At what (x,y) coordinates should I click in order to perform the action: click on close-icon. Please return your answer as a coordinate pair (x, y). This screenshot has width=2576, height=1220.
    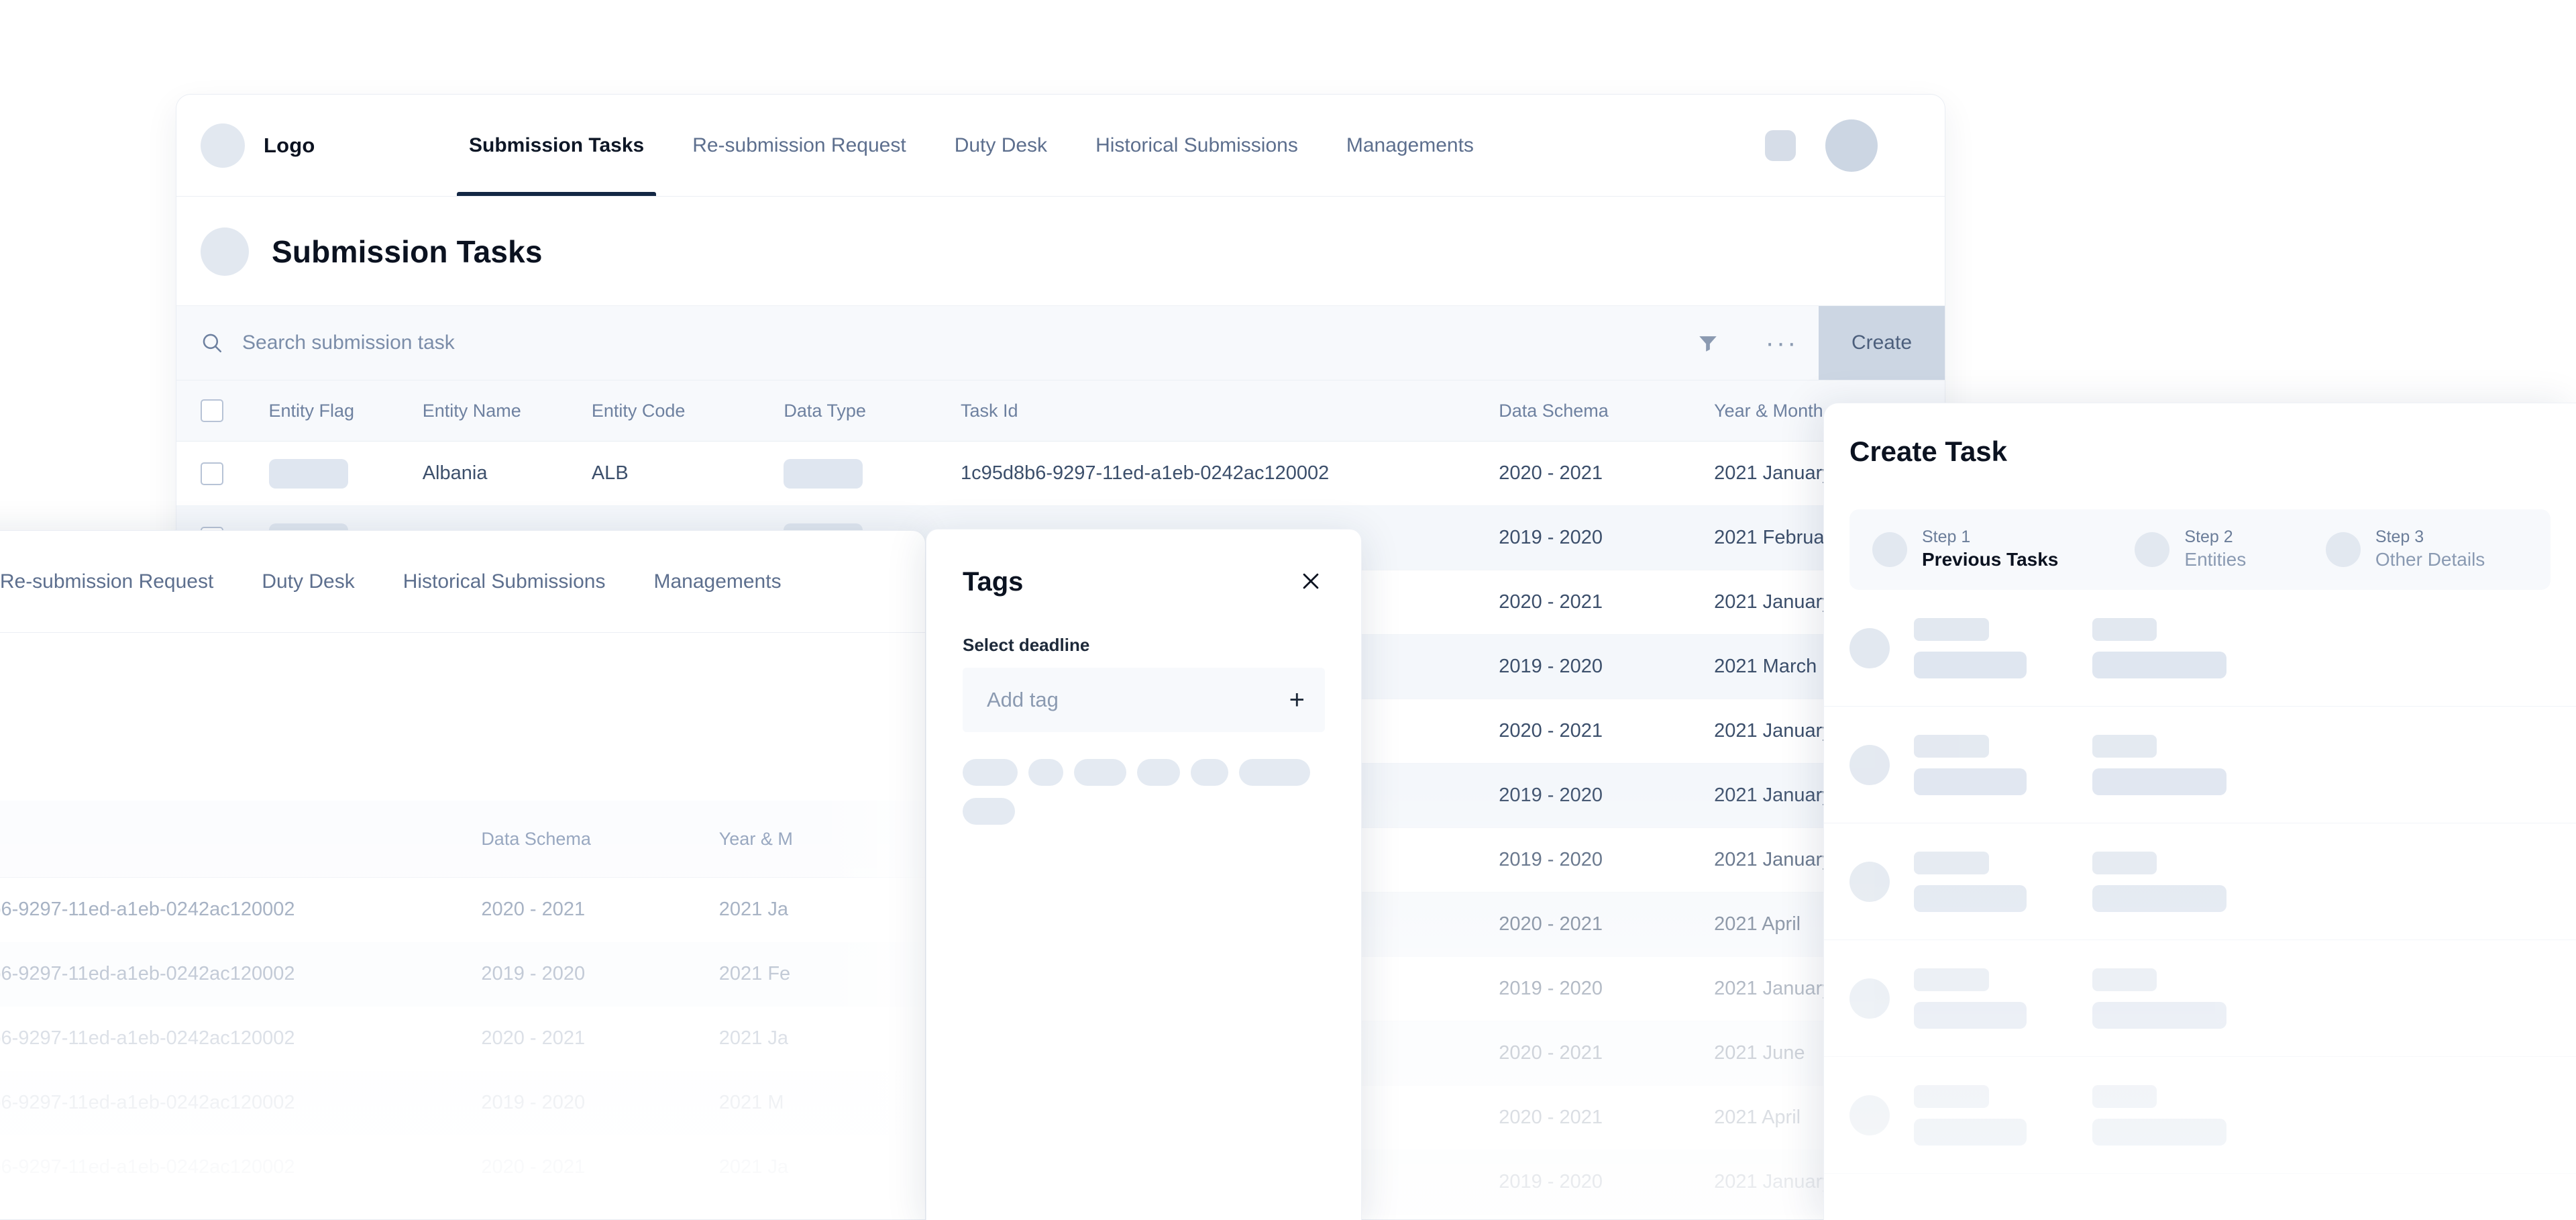
    Looking at the image, I should click on (1311, 581).